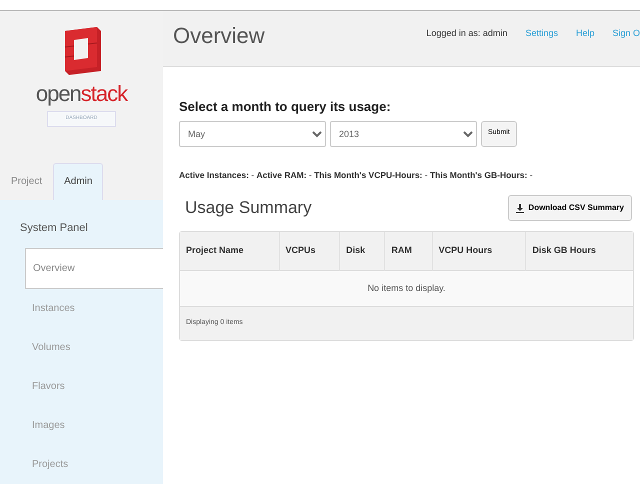 The height and width of the screenshot is (484, 640). I want to click on empty-message: No items to display., so click(406, 289).